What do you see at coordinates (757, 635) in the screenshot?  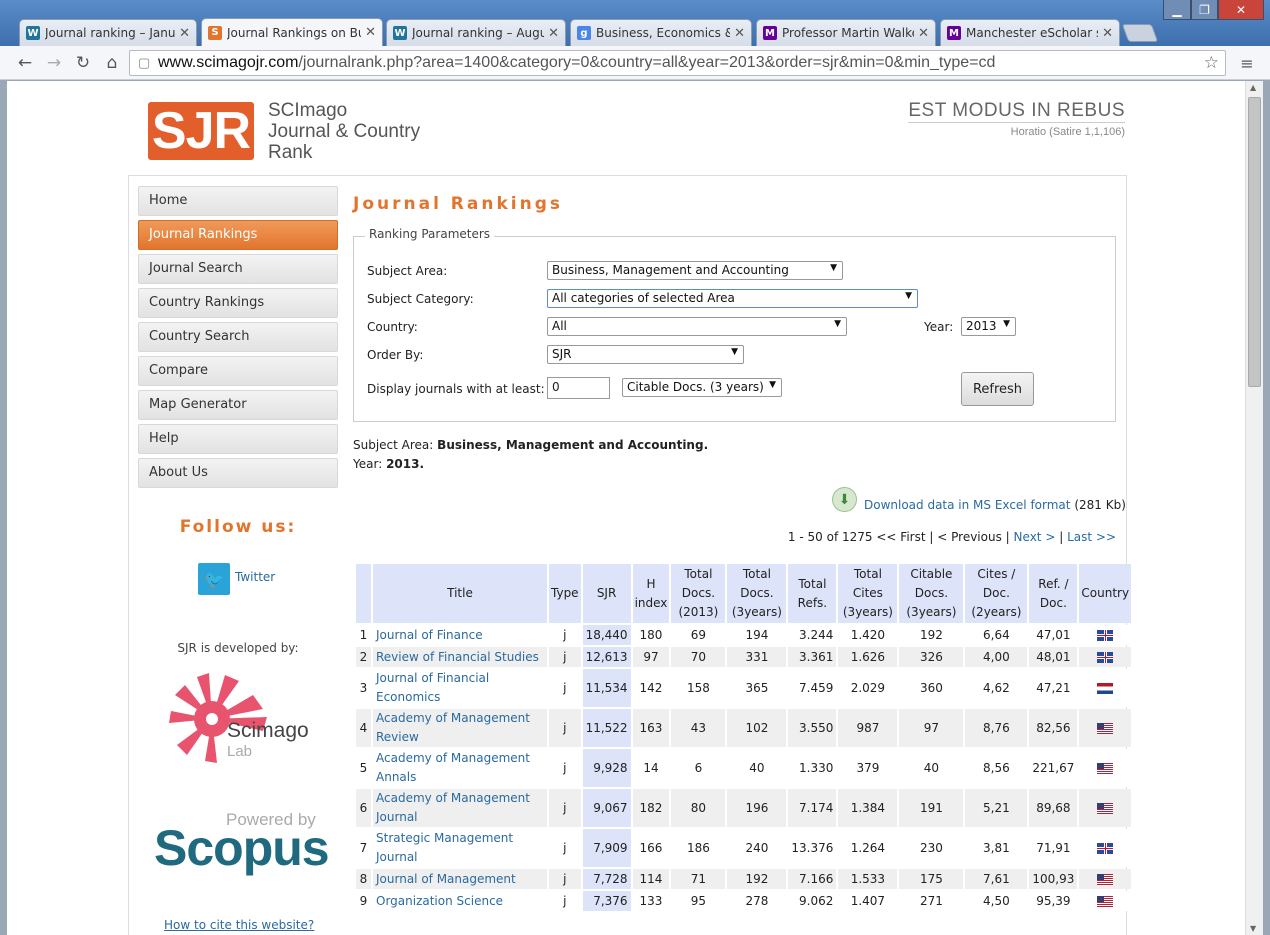 I see `total-docs-3y-cell: 194` at bounding box center [757, 635].